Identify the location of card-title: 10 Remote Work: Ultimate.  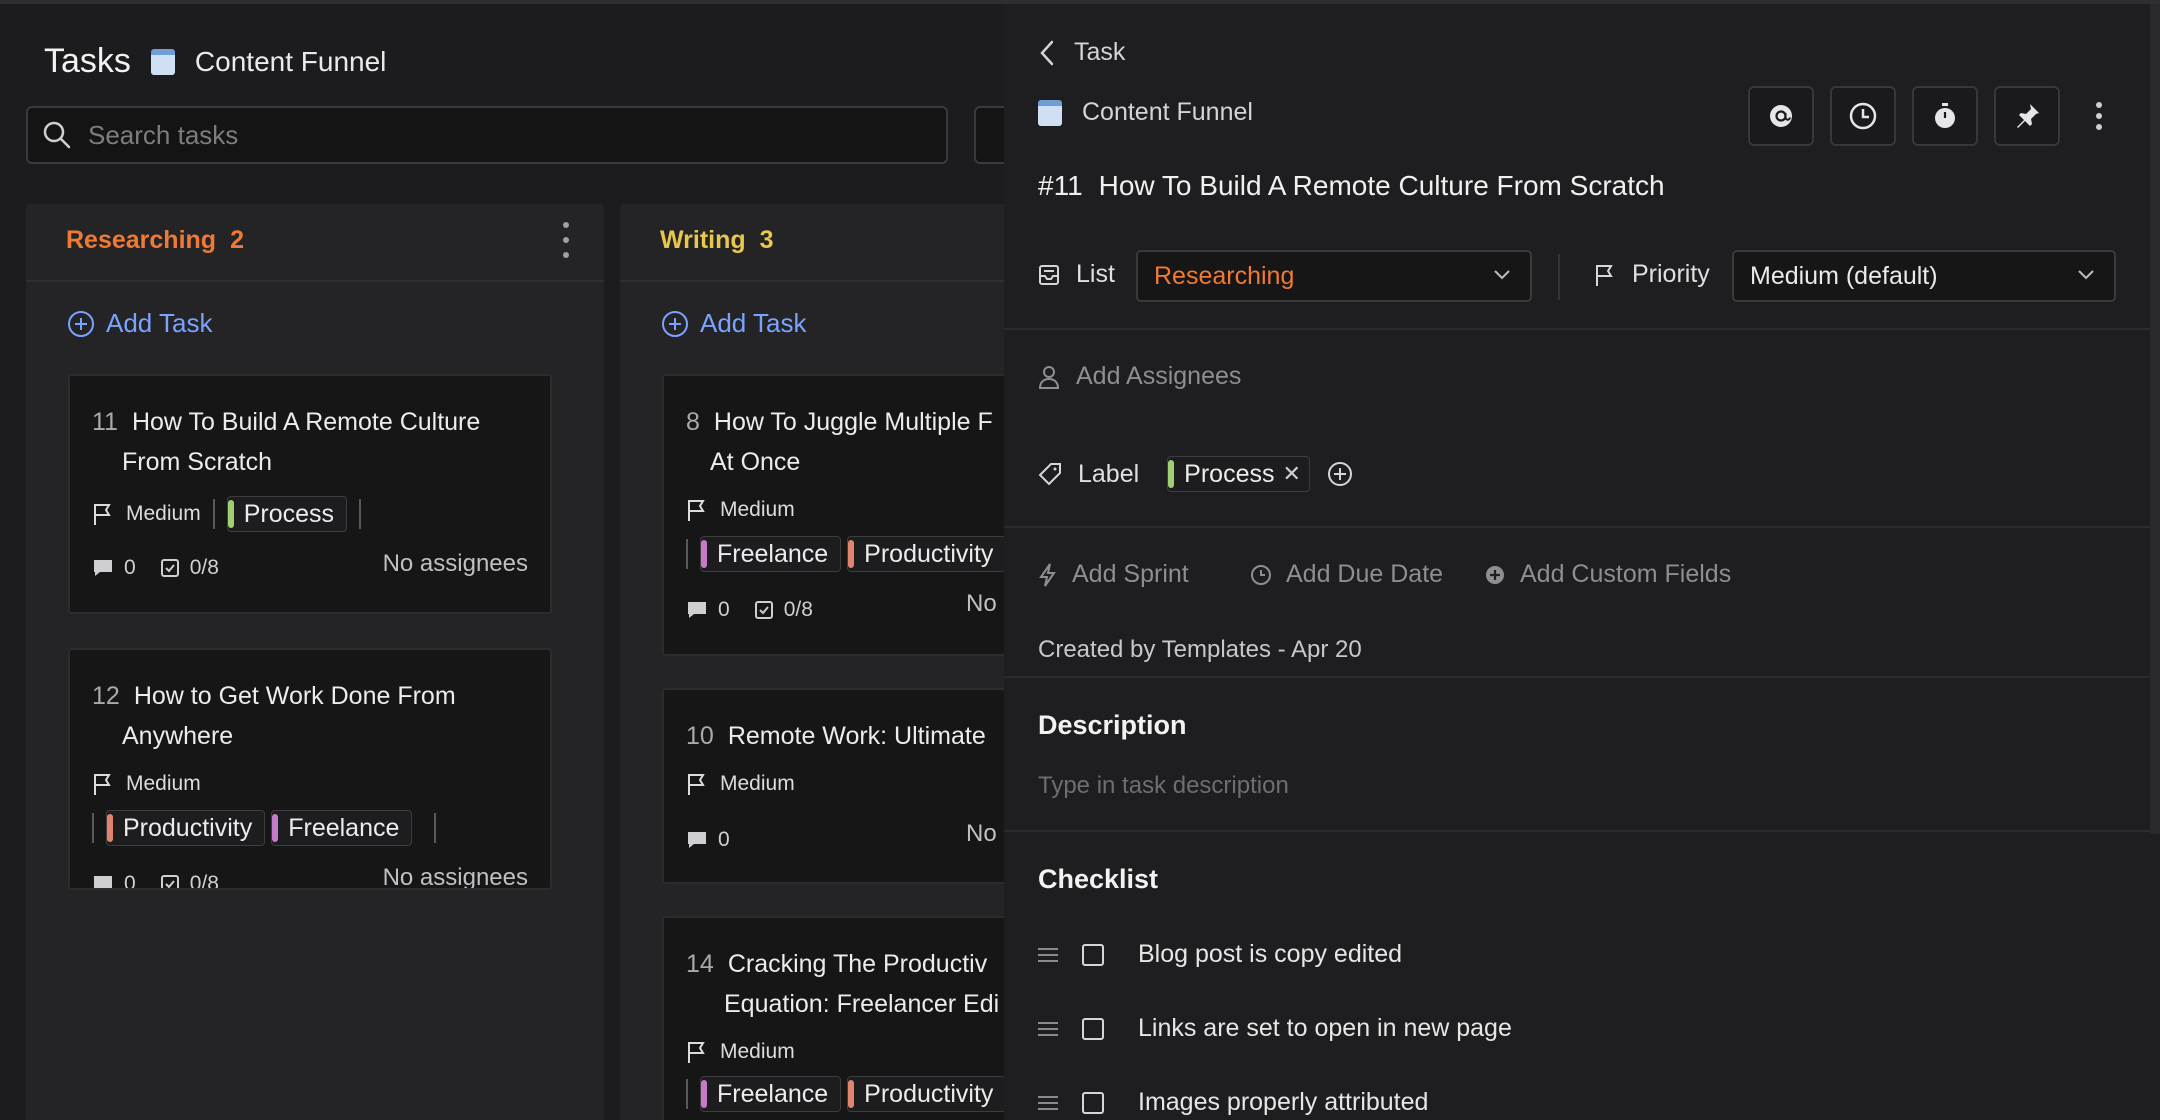
(836, 736).